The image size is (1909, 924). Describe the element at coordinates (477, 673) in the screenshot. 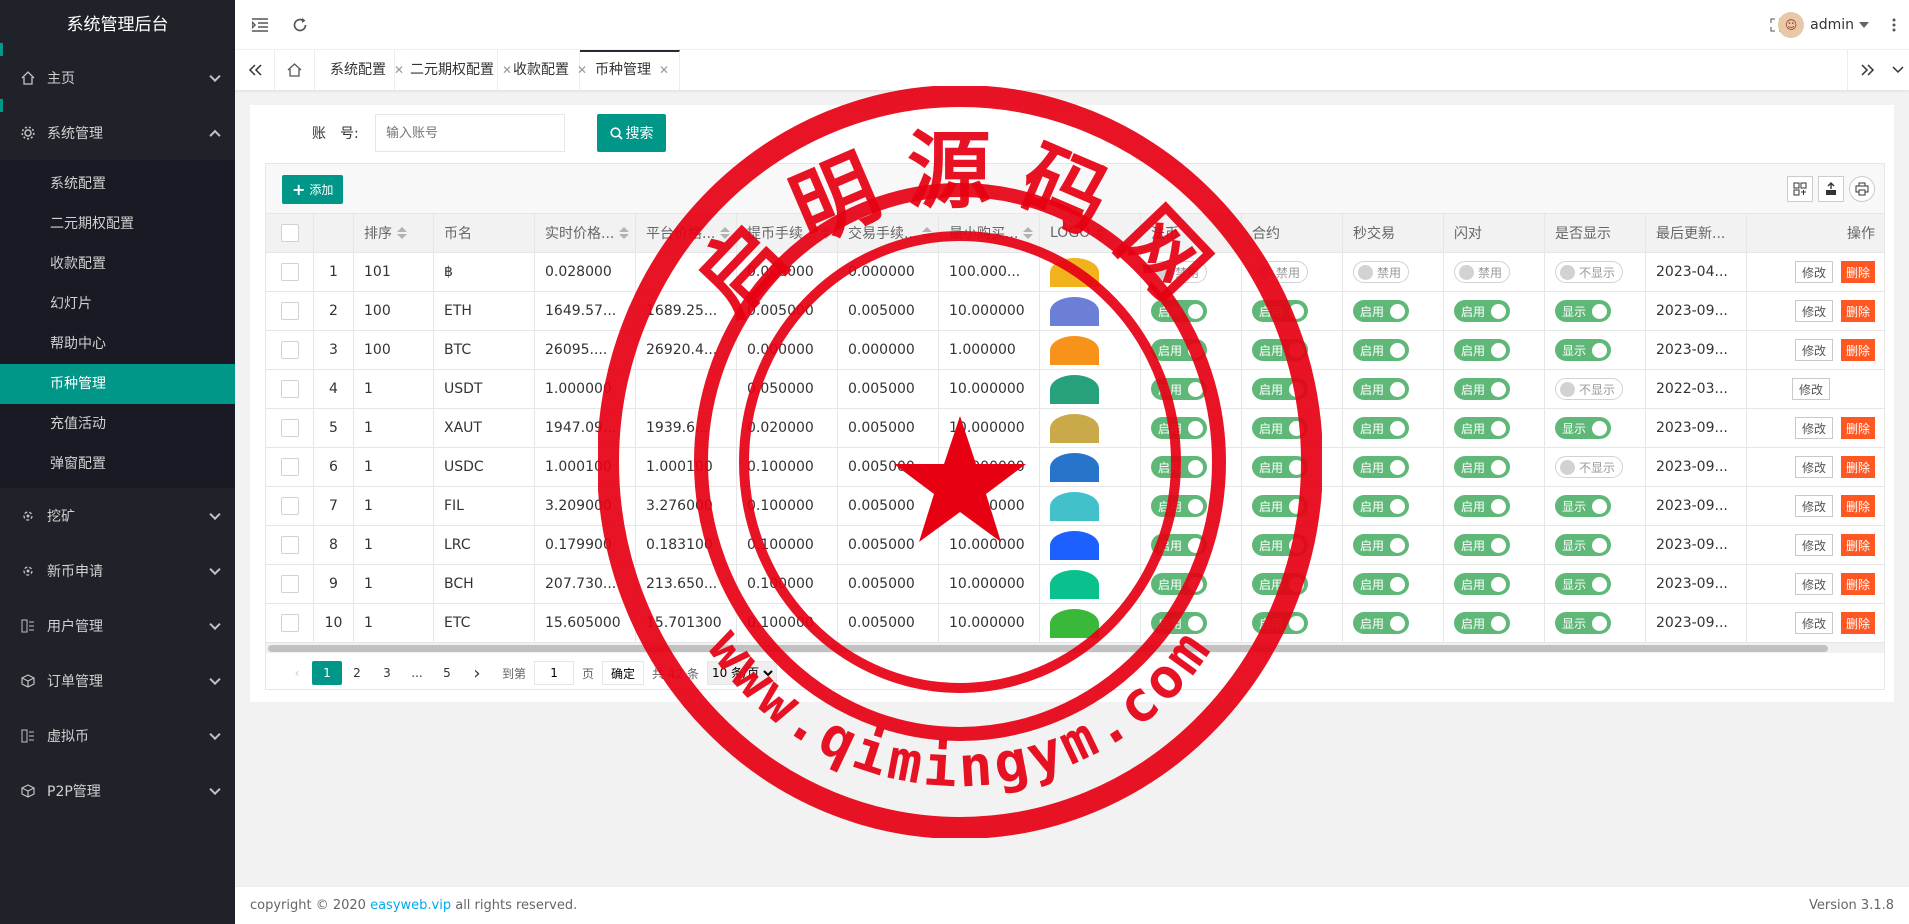

I see `next-page-icon: ›` at that location.